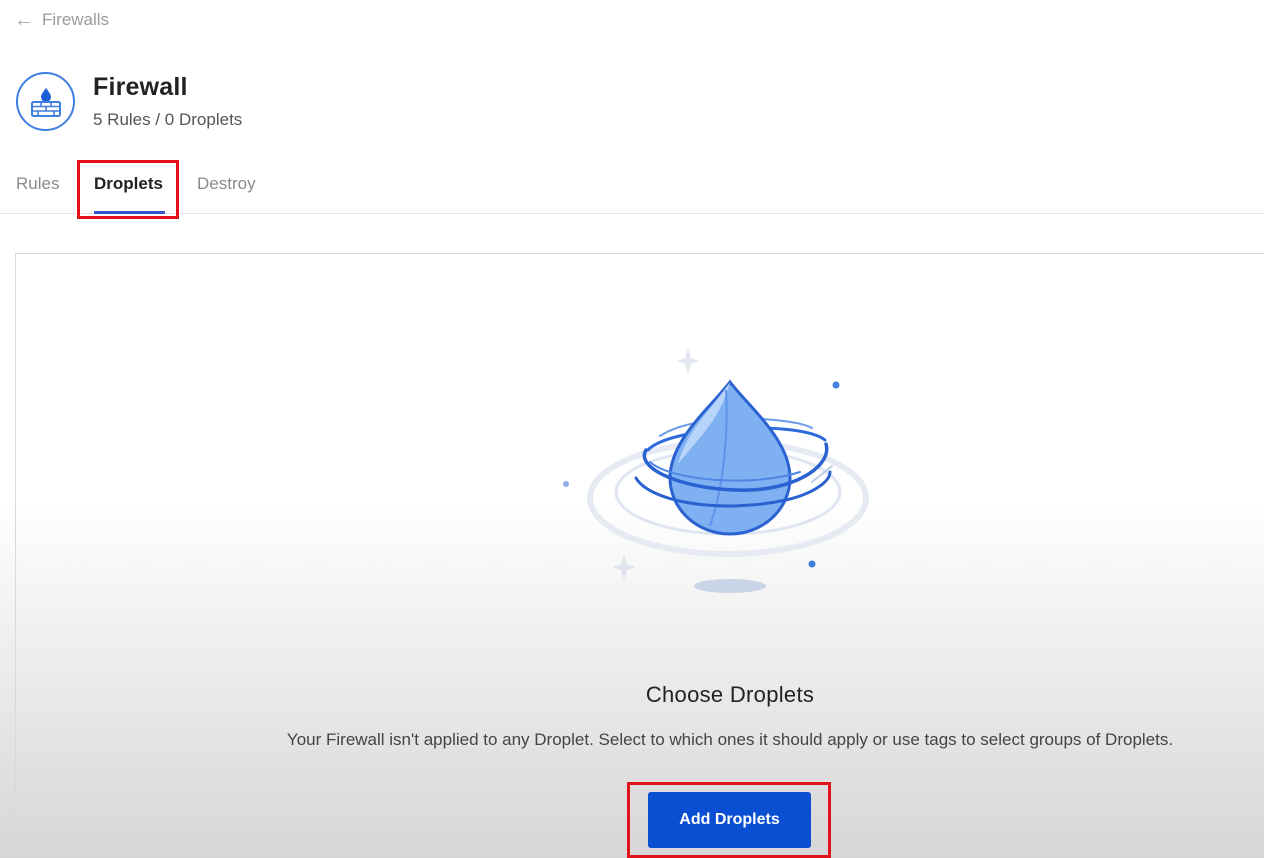 The height and width of the screenshot is (858, 1264). I want to click on empty-state-title: Choose Droplets, so click(730, 694).